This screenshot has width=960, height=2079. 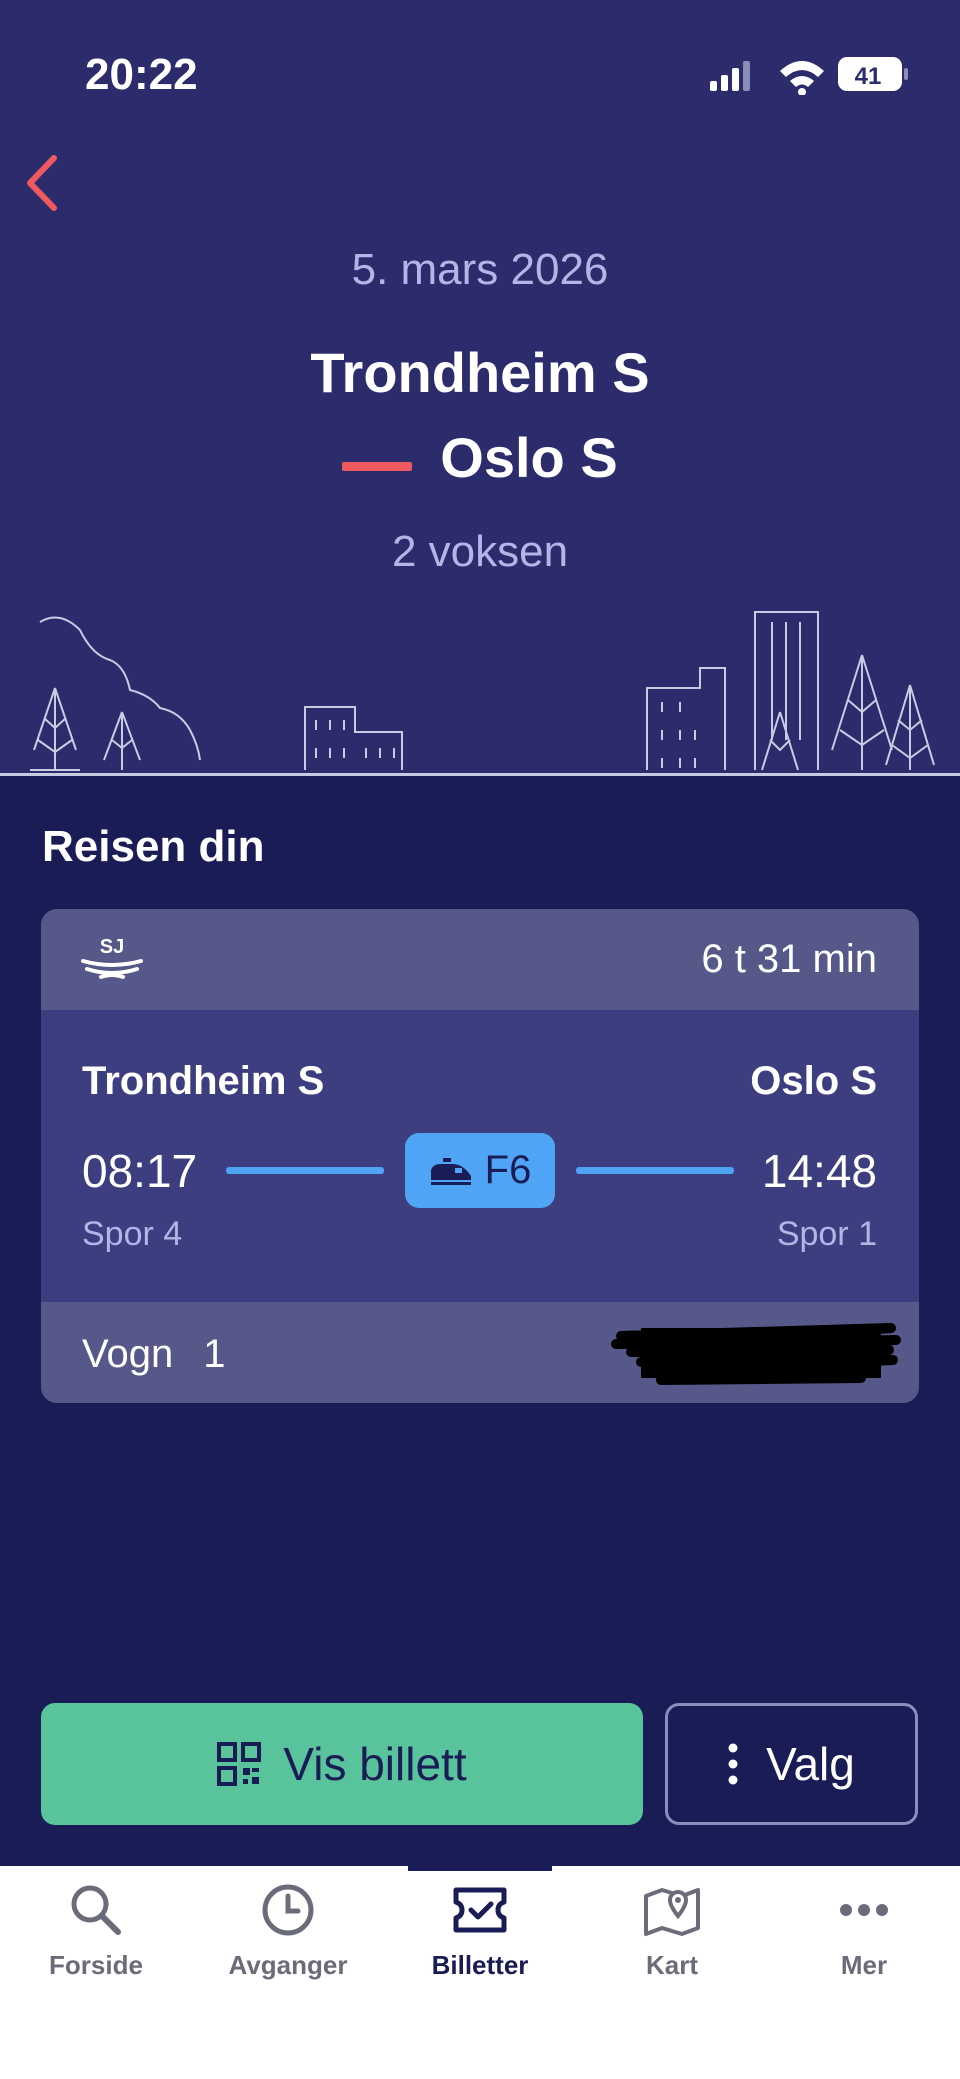 What do you see at coordinates (480, 1910) in the screenshot?
I see `ticket-icon` at bounding box center [480, 1910].